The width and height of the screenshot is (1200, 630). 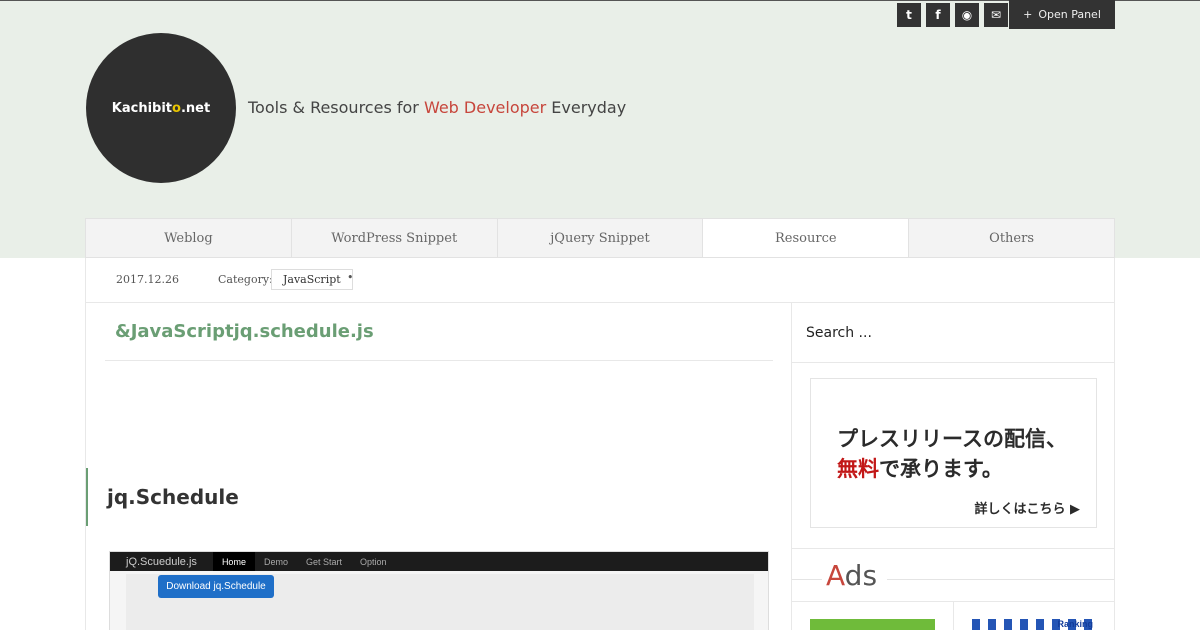 I want to click on screenshot-menu-option: Option, so click(x=373, y=561).